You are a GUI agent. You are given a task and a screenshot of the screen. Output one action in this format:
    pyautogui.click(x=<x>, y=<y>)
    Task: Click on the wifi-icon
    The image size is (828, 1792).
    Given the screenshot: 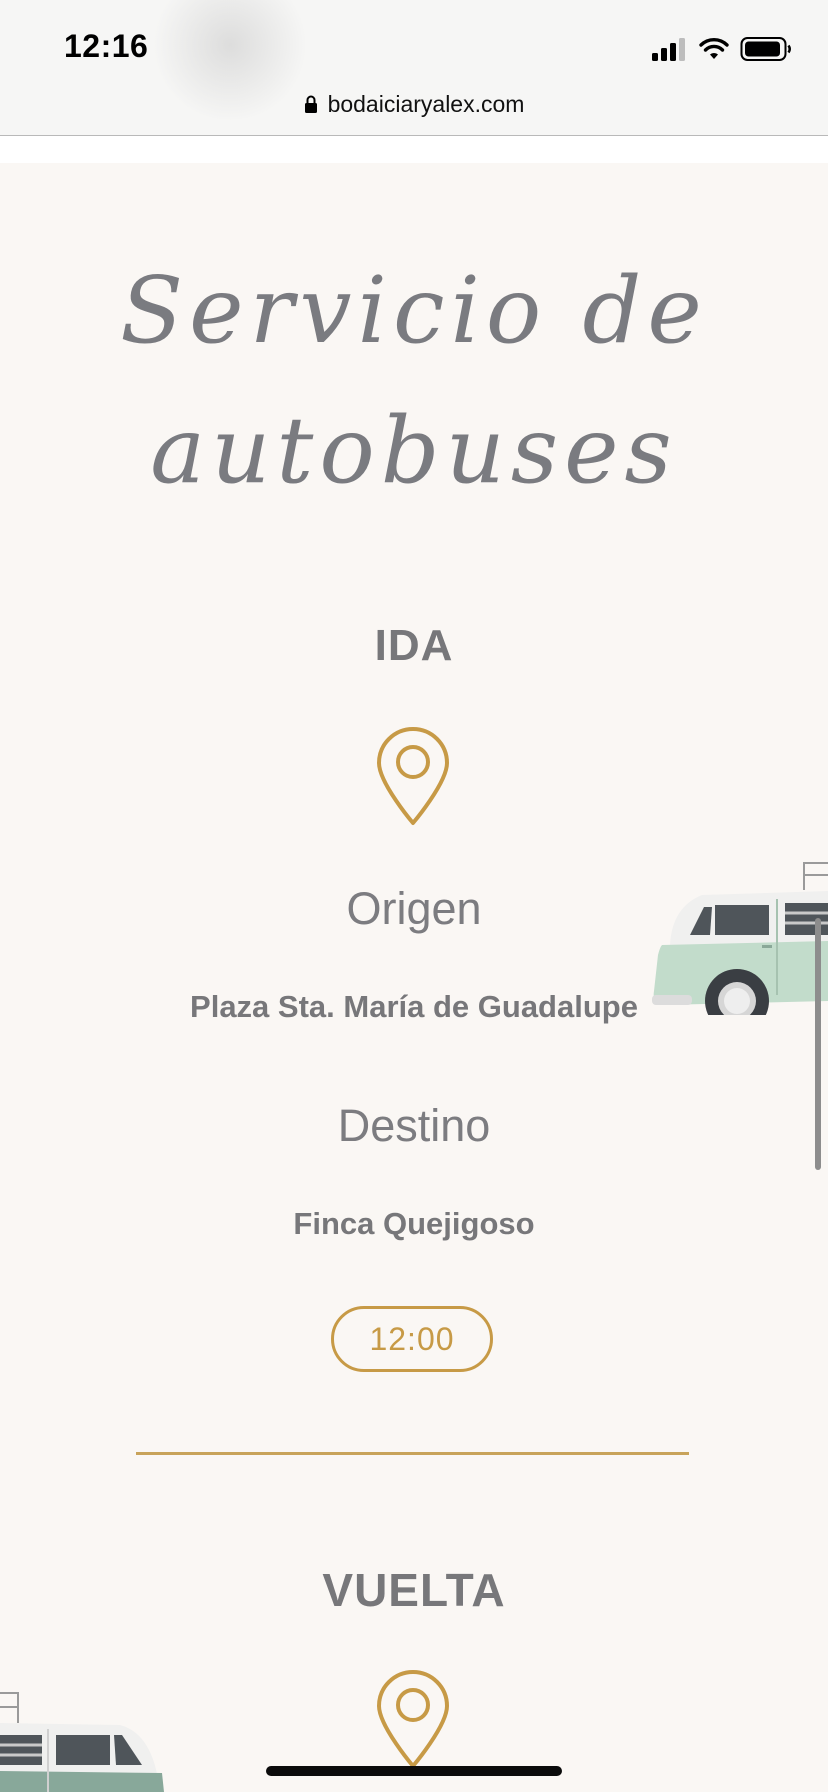 What is the action you would take?
    pyautogui.click(x=714, y=48)
    